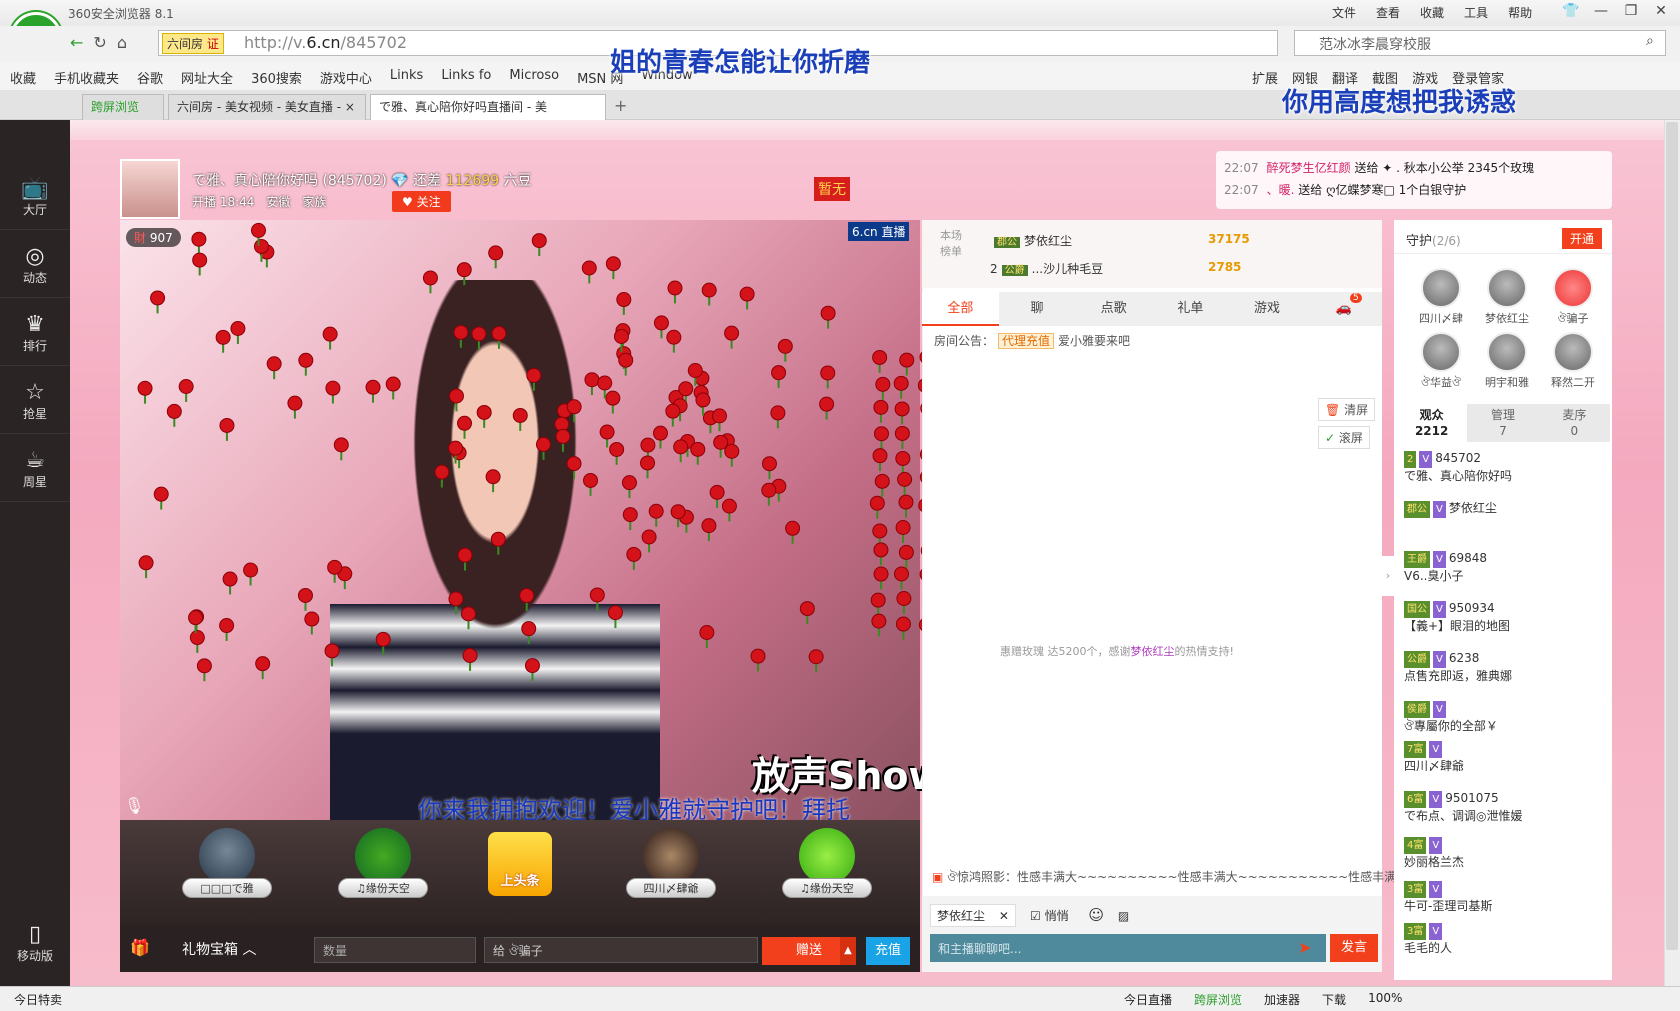 Image resolution: width=1680 pixels, height=1011 pixels. What do you see at coordinates (1026, 341) in the screenshot?
I see `notice-tag: 代理充值` at bounding box center [1026, 341].